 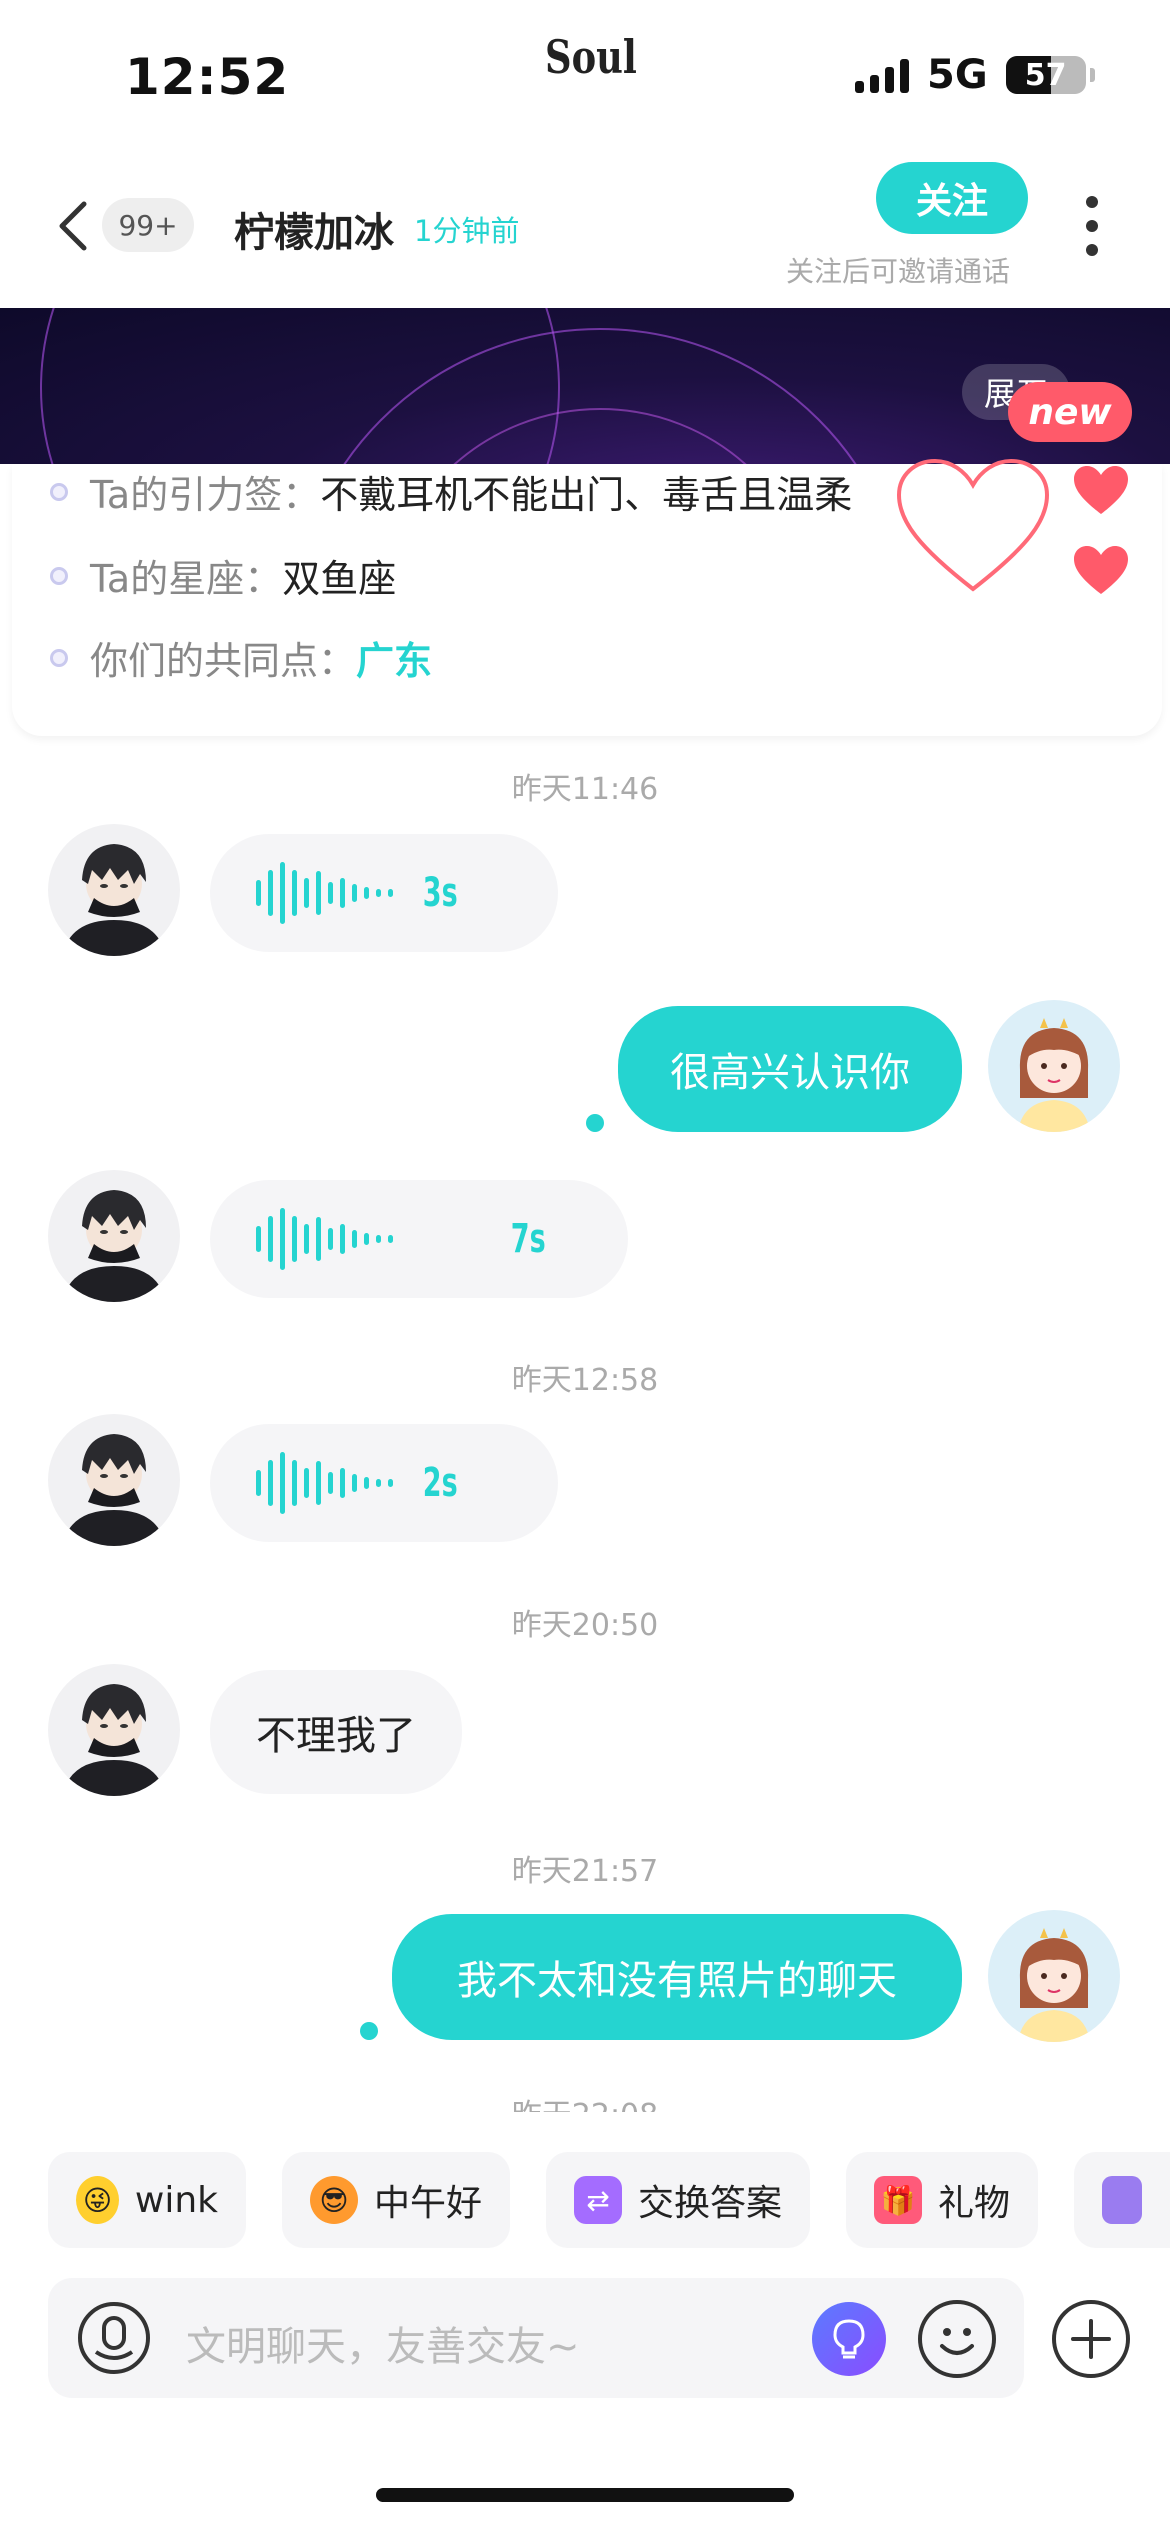 What do you see at coordinates (585, 1871) in the screenshot?
I see `timestamp: 昨天21:57` at bounding box center [585, 1871].